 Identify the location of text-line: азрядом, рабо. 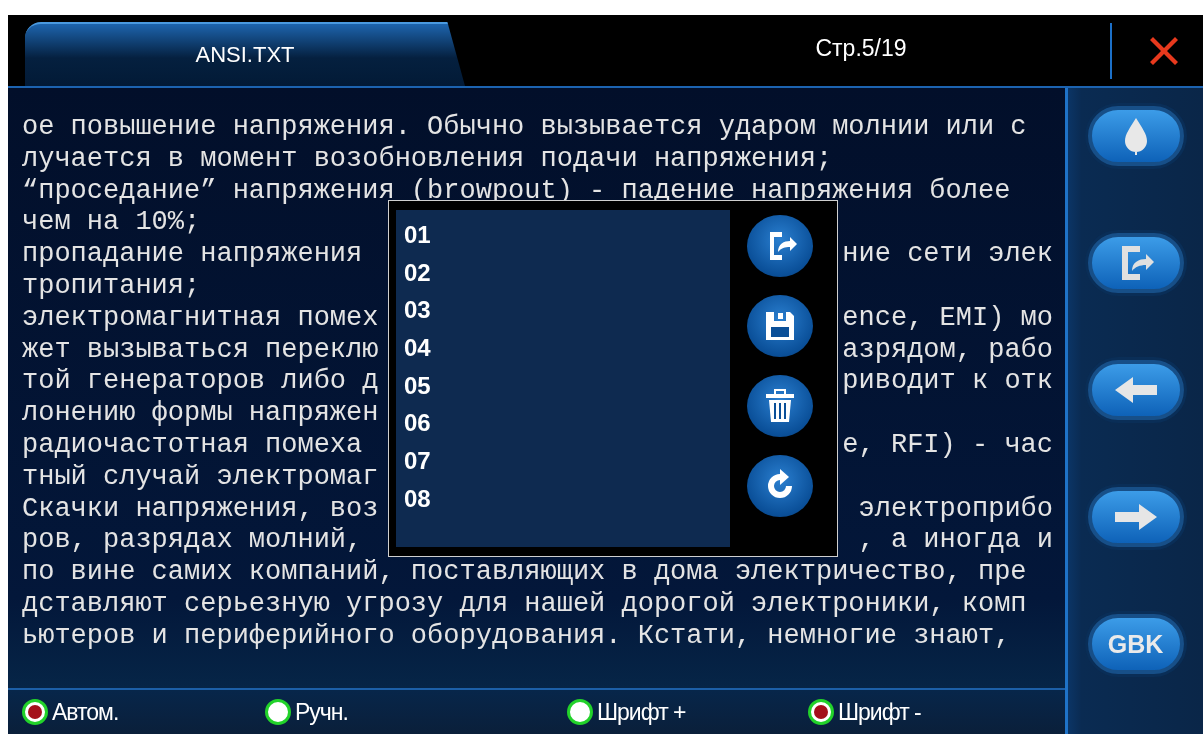
(947, 350).